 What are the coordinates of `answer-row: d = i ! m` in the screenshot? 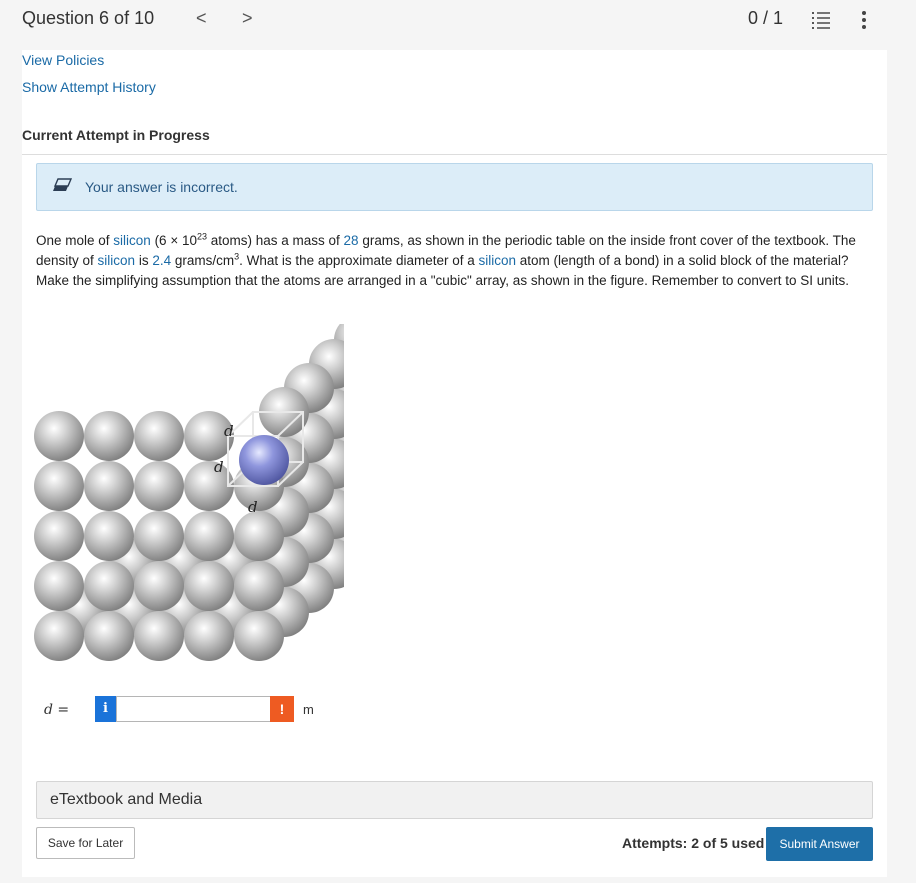 It's located at (236, 709).